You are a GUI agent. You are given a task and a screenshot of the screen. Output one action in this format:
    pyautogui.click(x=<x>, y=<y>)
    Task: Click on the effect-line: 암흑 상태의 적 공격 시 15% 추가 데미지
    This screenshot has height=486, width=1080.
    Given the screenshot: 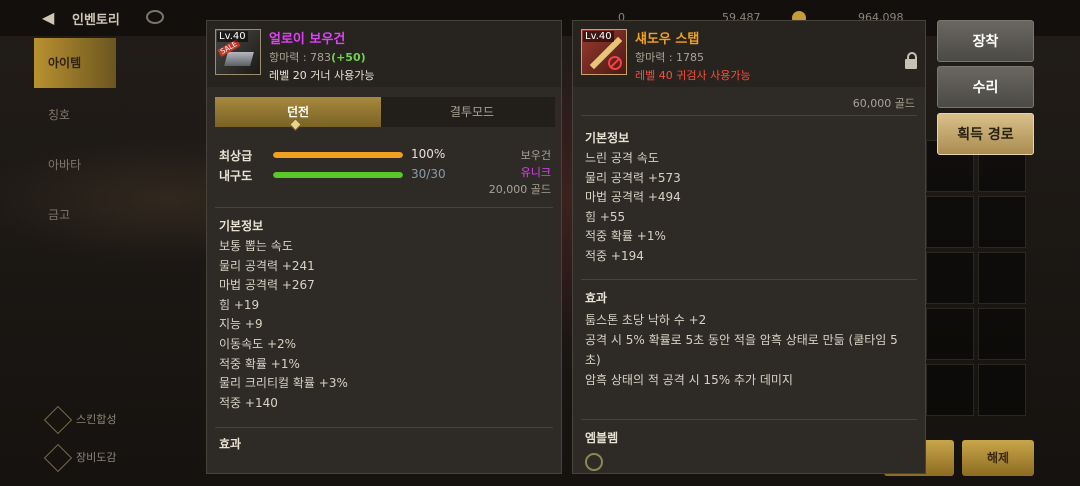 What is the action you would take?
    pyautogui.click(x=689, y=380)
    